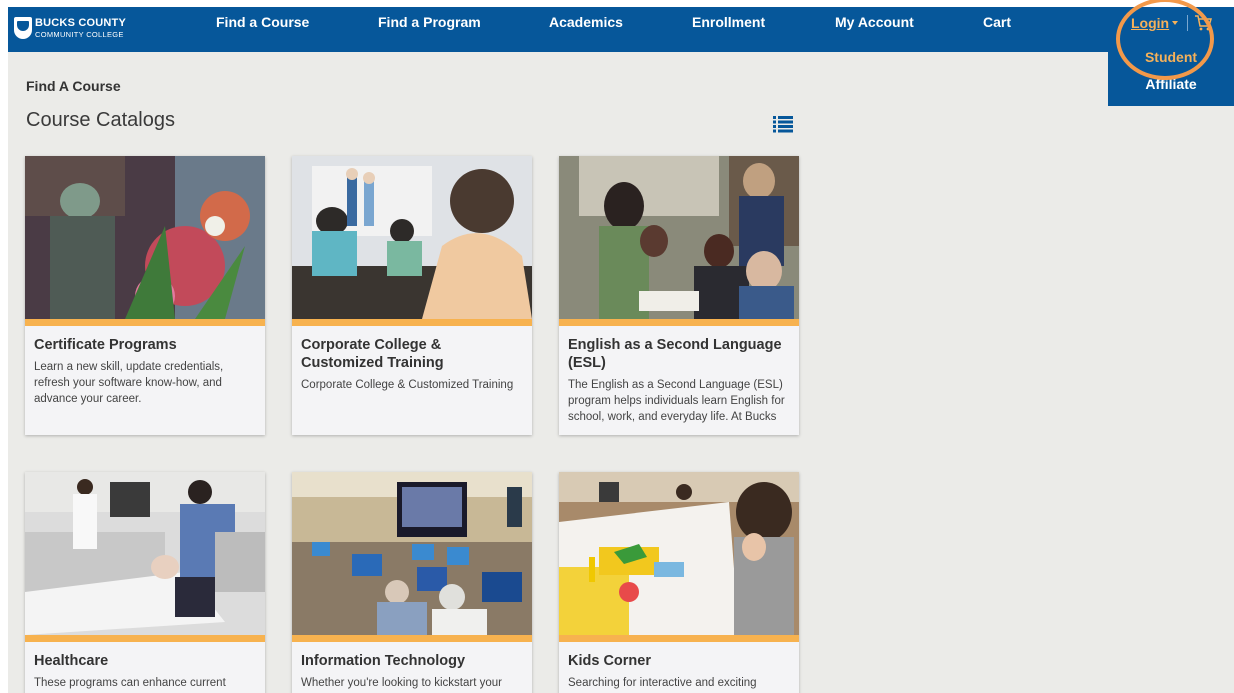  What do you see at coordinates (1171, 84) in the screenshot?
I see `login-menu-affiliate: Affiliate` at bounding box center [1171, 84].